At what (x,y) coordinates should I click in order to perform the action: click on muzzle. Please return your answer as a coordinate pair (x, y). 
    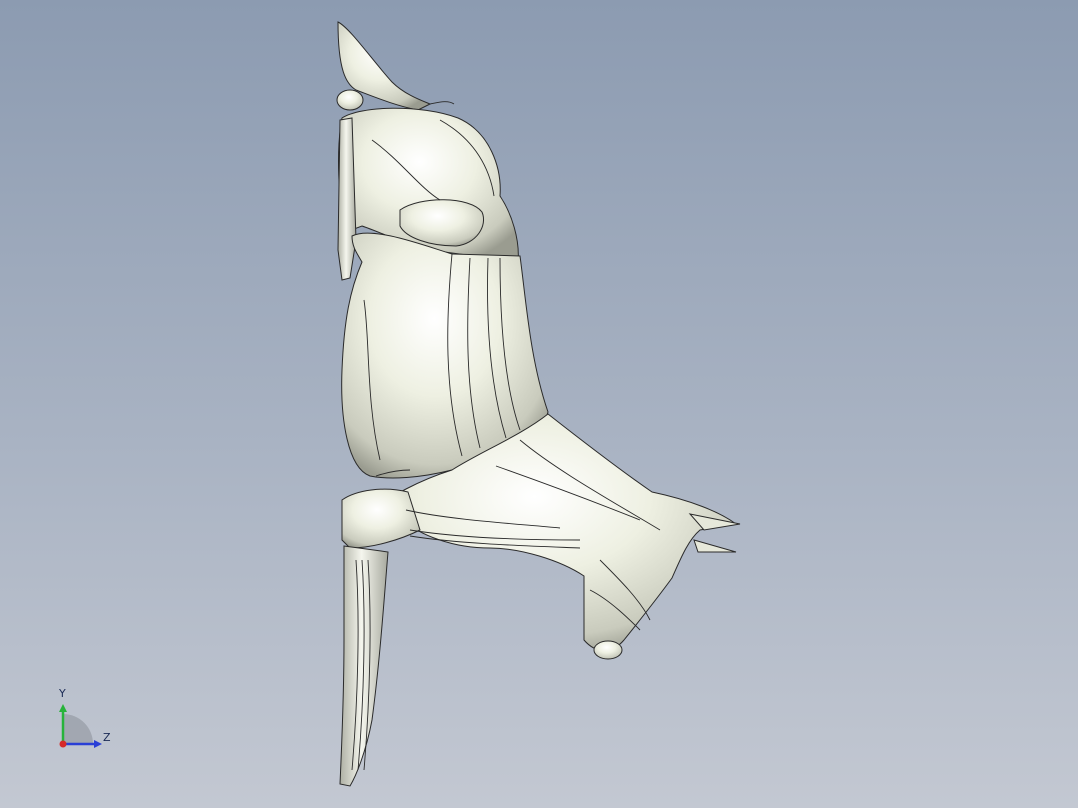
    Looking at the image, I should click on (608, 650).